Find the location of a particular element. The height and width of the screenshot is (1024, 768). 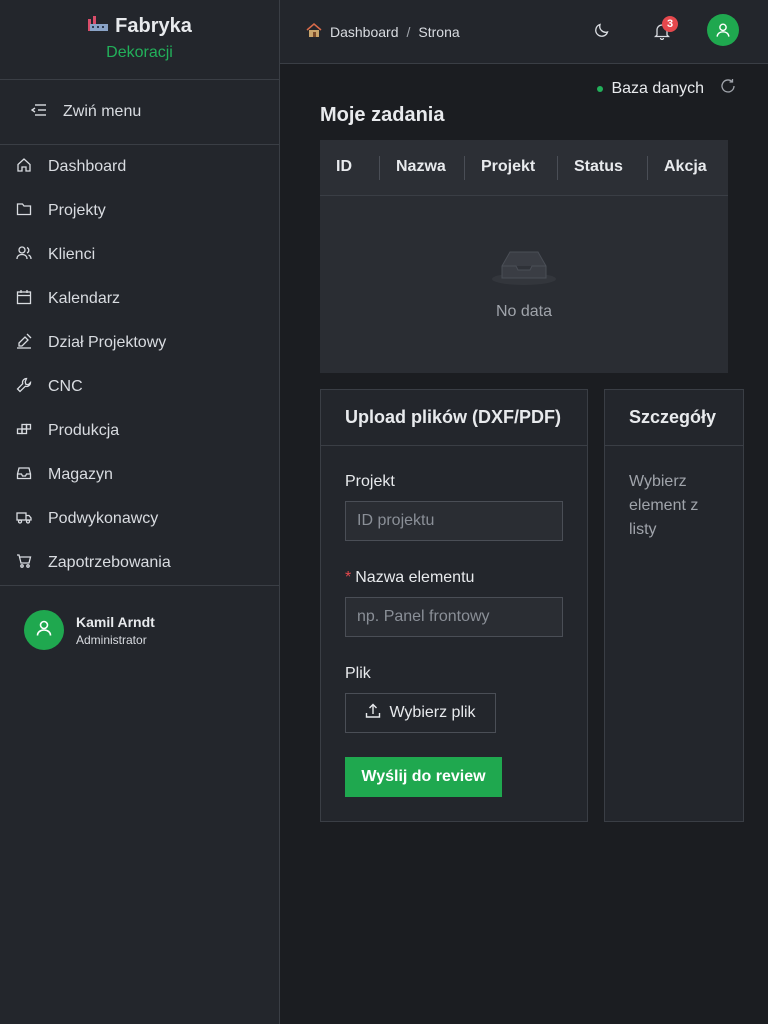

collapse-menu-label: Zwiń menu is located at coordinates (102, 111).